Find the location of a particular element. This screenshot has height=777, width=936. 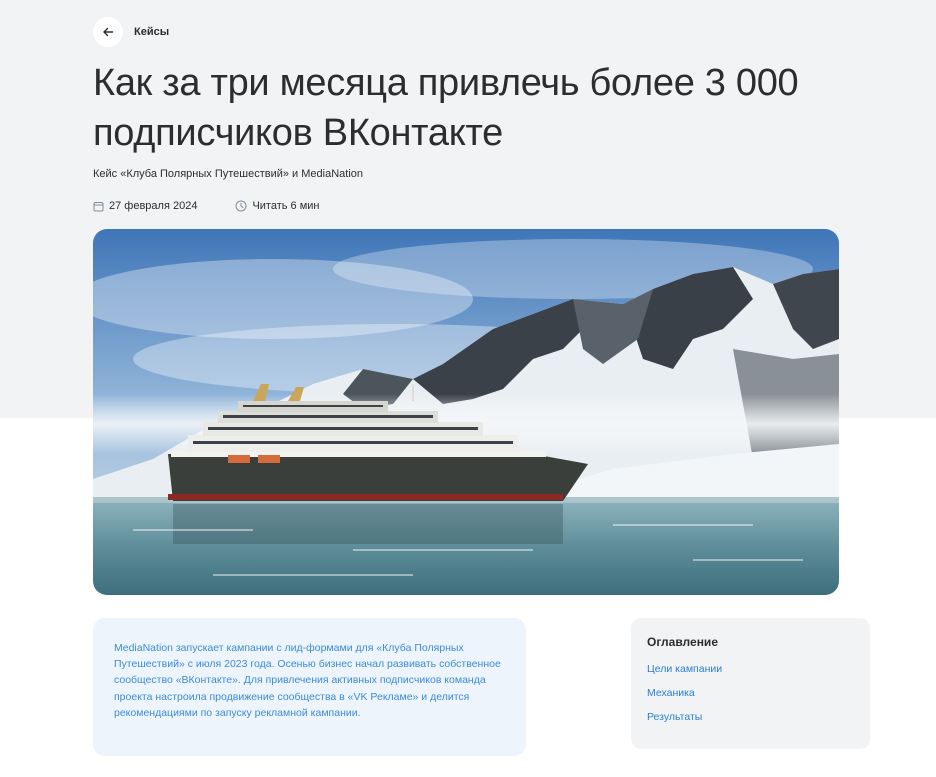

breadcrumb-label: Кейсы is located at coordinates (151, 32).